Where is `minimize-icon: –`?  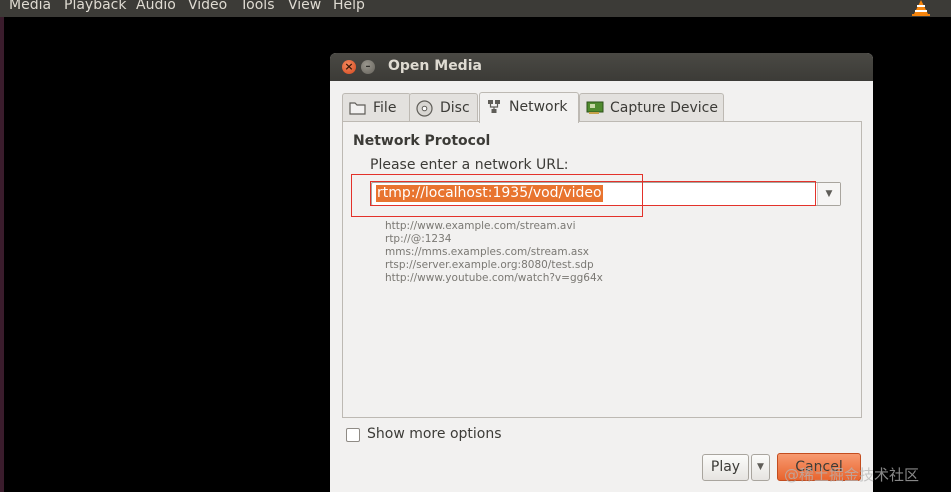
minimize-icon: – is located at coordinates (368, 67).